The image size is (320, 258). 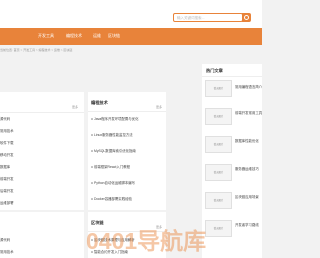 I want to click on watermark: 0401导航库, so click(x=146, y=241).